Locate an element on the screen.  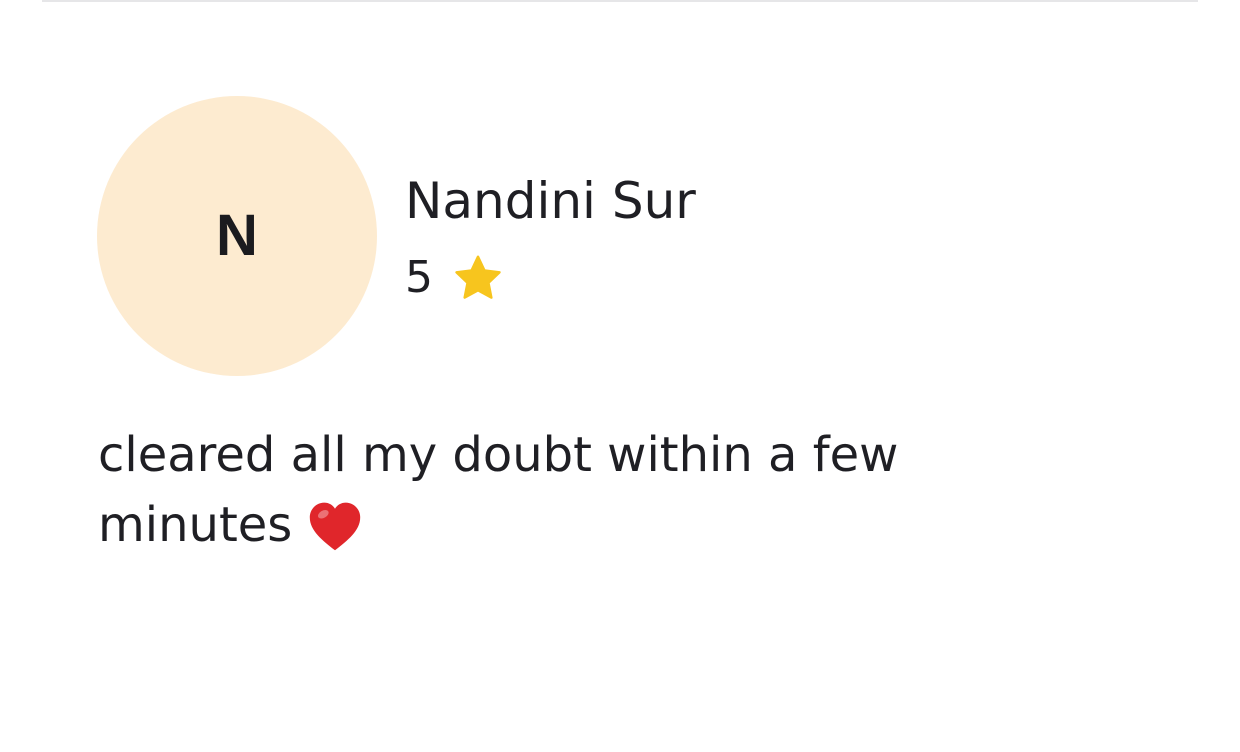
star-icon is located at coordinates (478, 277).